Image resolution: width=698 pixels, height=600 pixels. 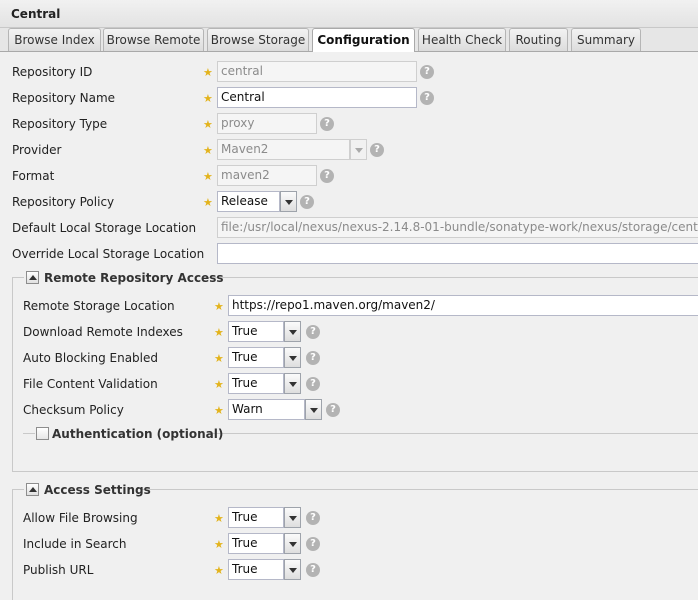 I want to click on auto-blocking-select: True, so click(x=264, y=357).